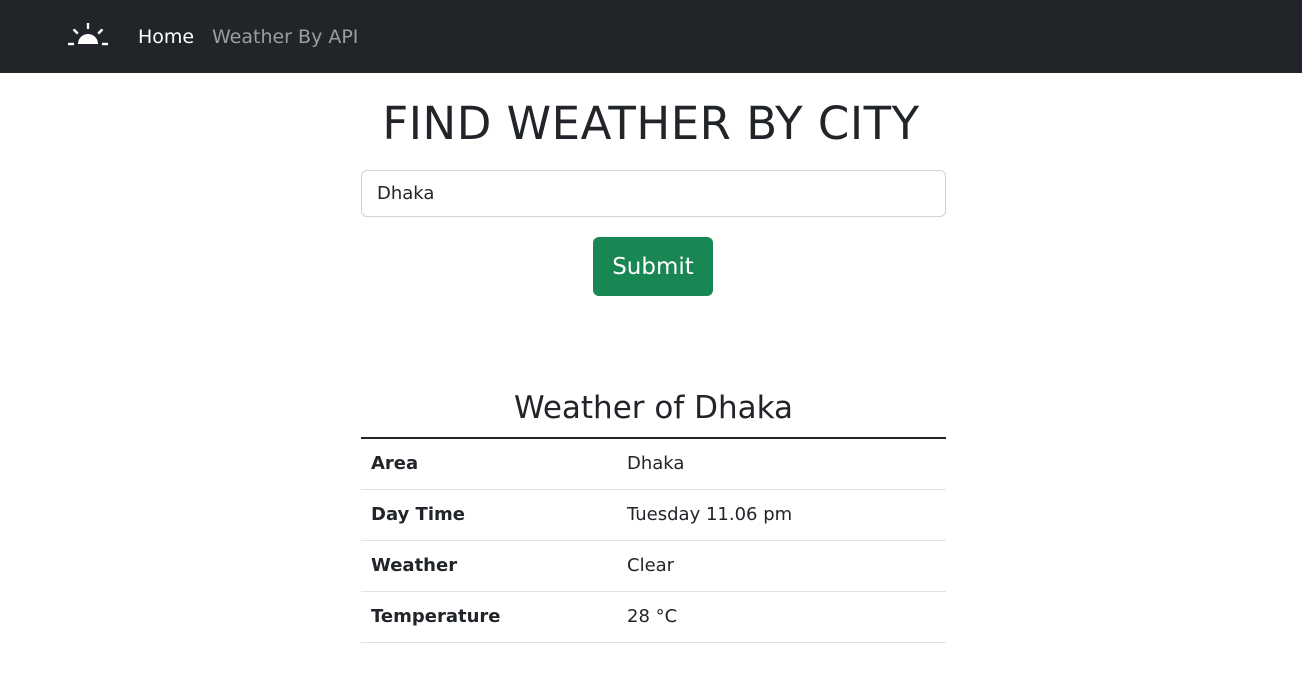  I want to click on city-search-input, so click(653, 193).